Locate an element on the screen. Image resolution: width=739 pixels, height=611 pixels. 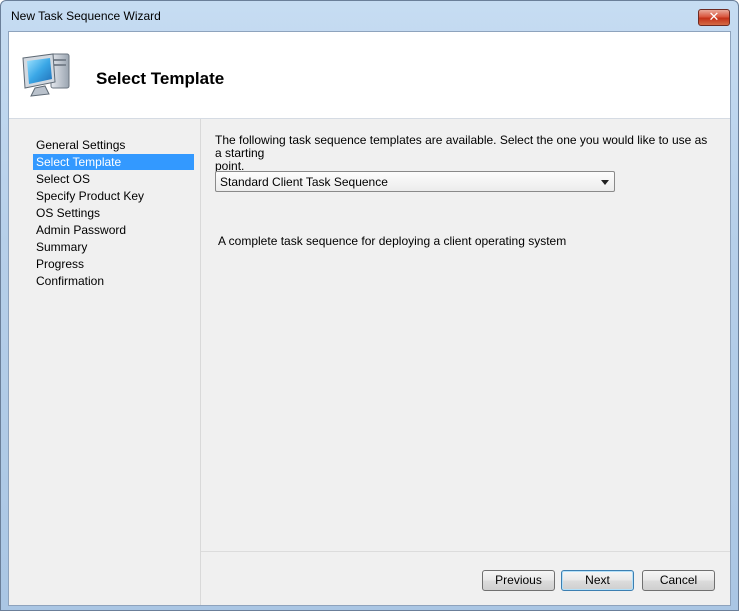
template-dropdown: Standard Client Task Sequence is located at coordinates (415, 181).